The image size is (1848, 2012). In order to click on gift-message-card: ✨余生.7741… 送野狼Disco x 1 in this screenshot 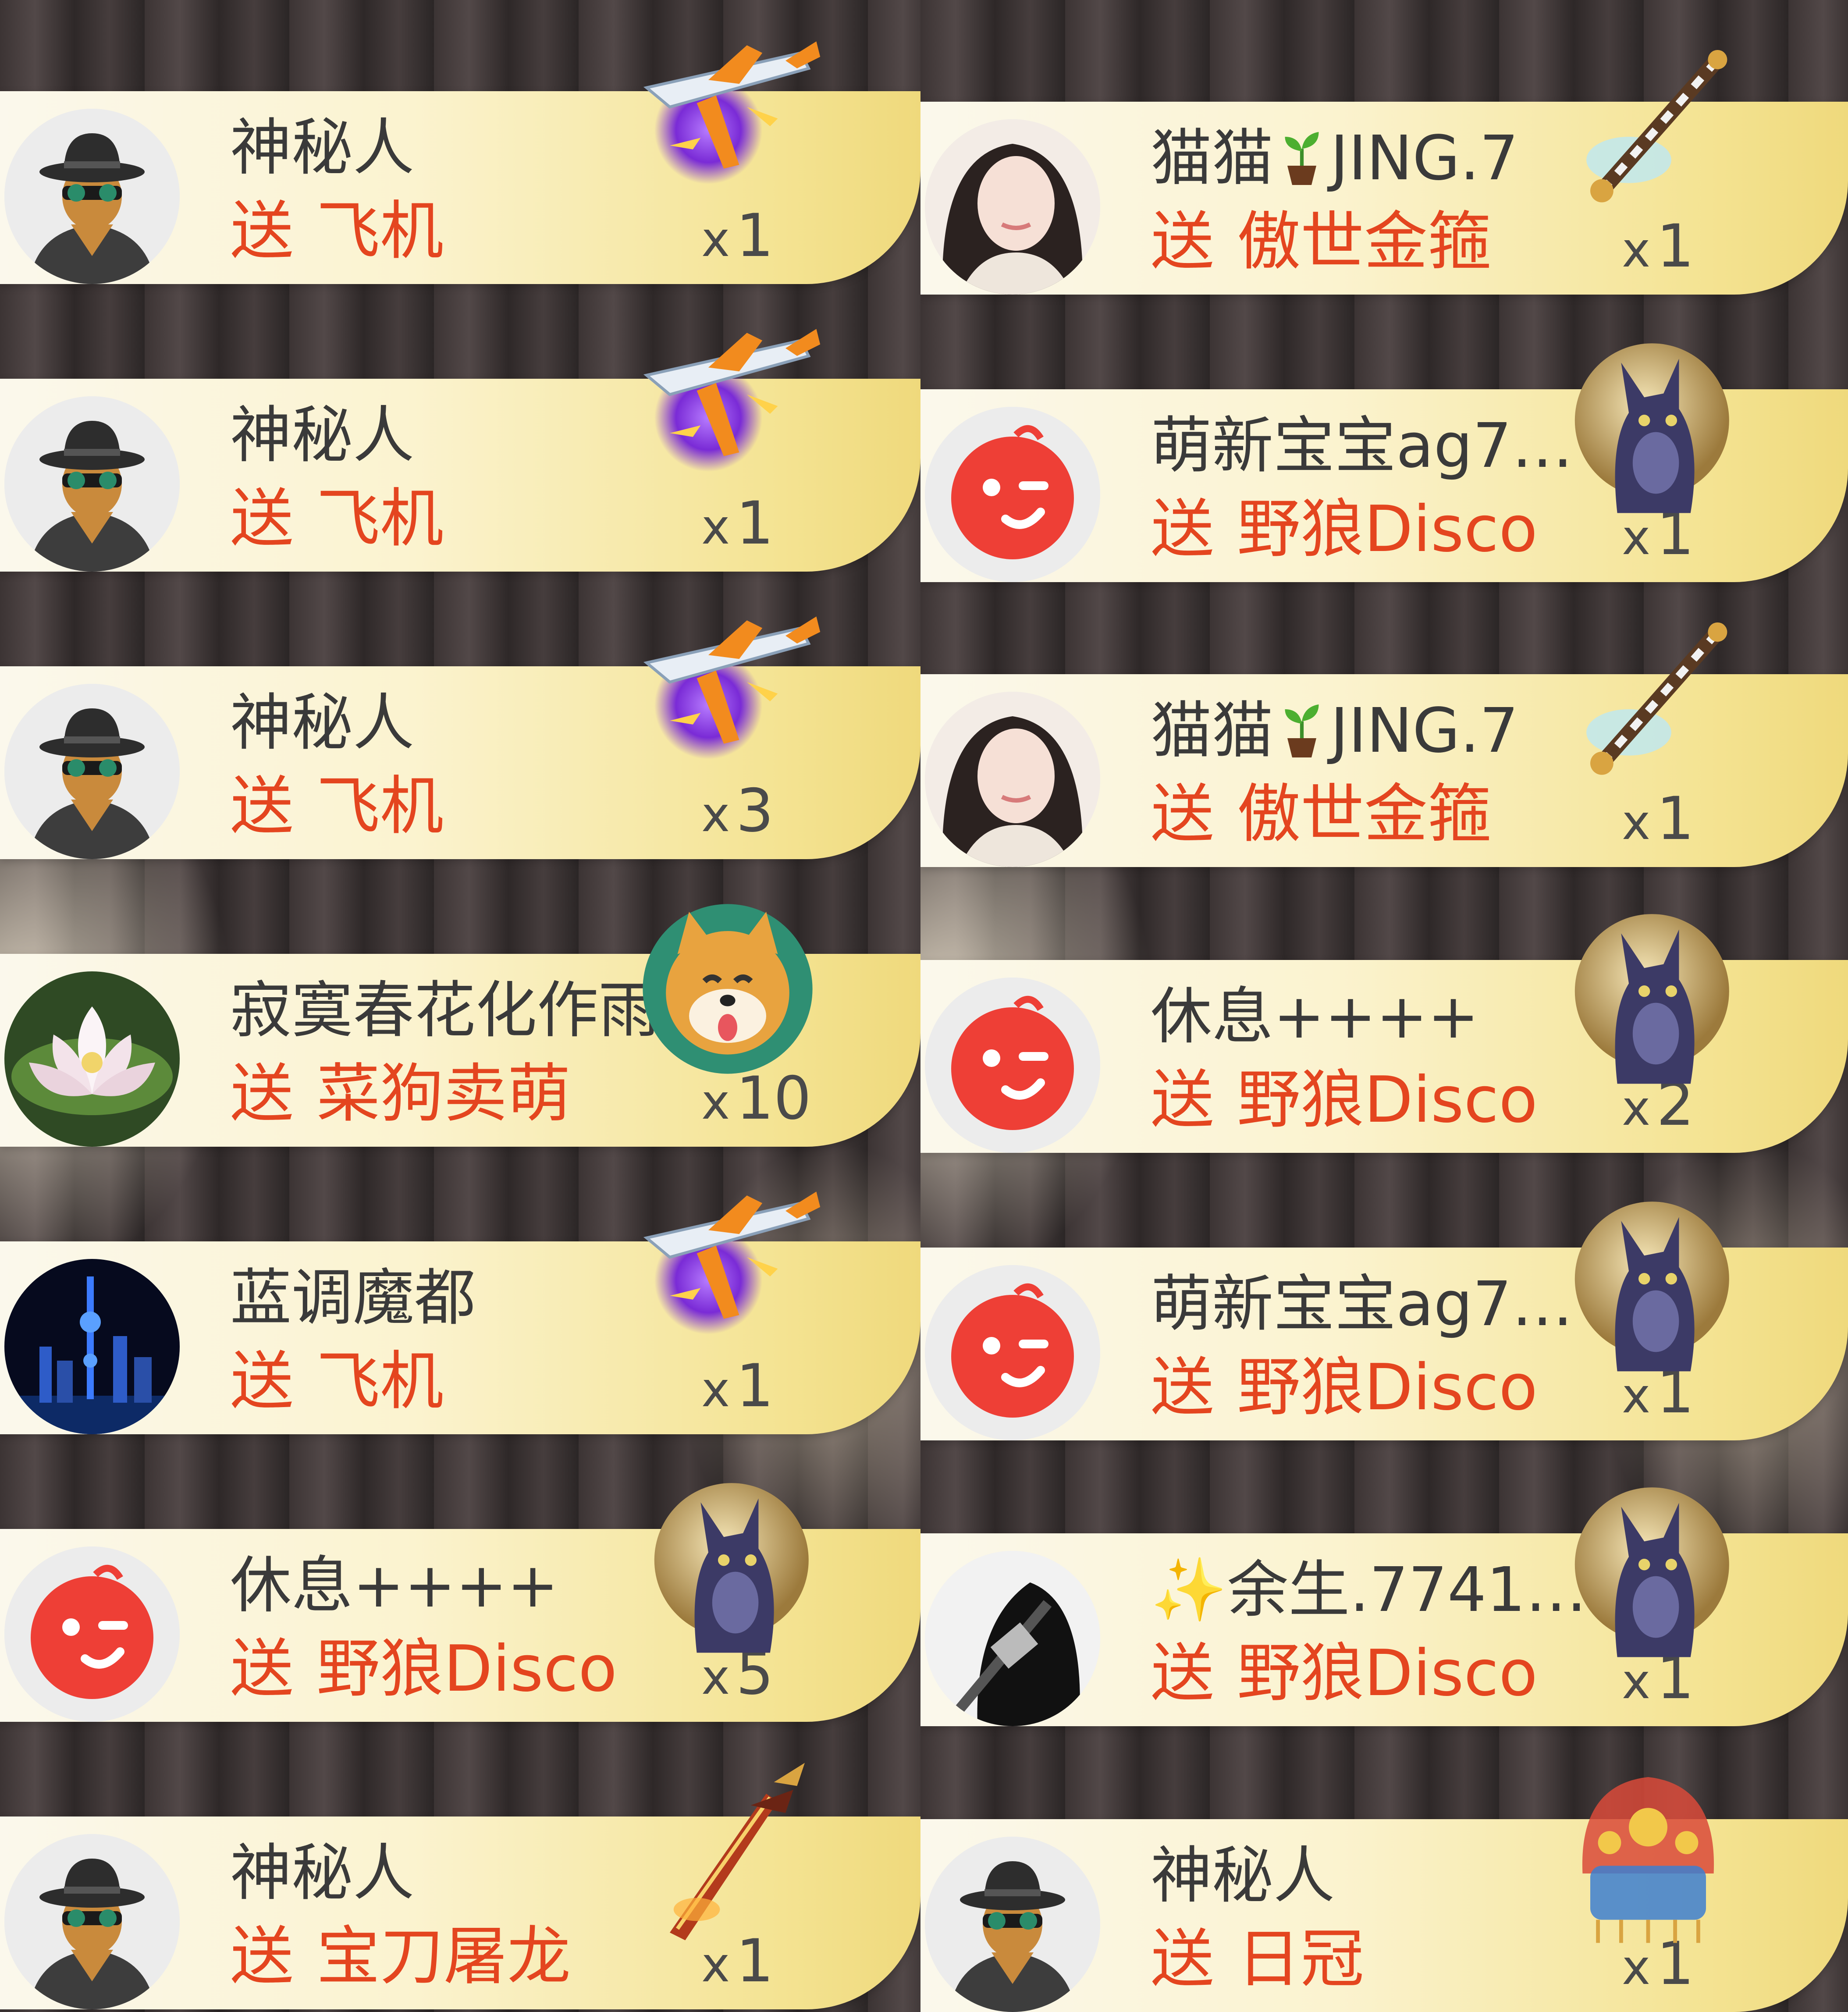, I will do `click(1384, 1607)`.